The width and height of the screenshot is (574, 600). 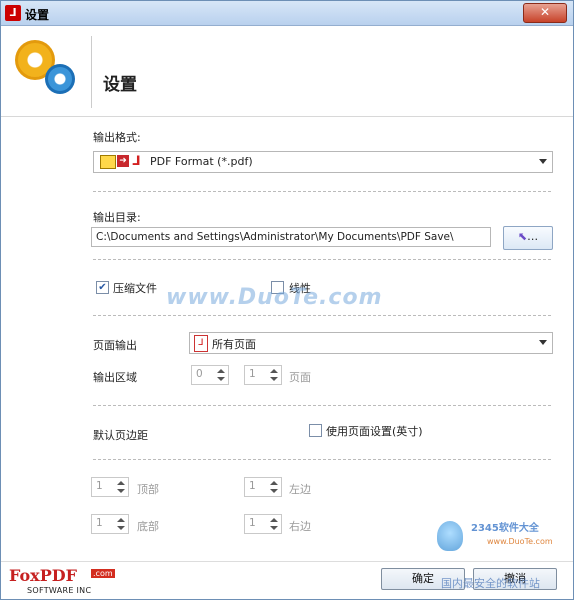 I want to click on gear-small-icon, so click(x=60, y=79).